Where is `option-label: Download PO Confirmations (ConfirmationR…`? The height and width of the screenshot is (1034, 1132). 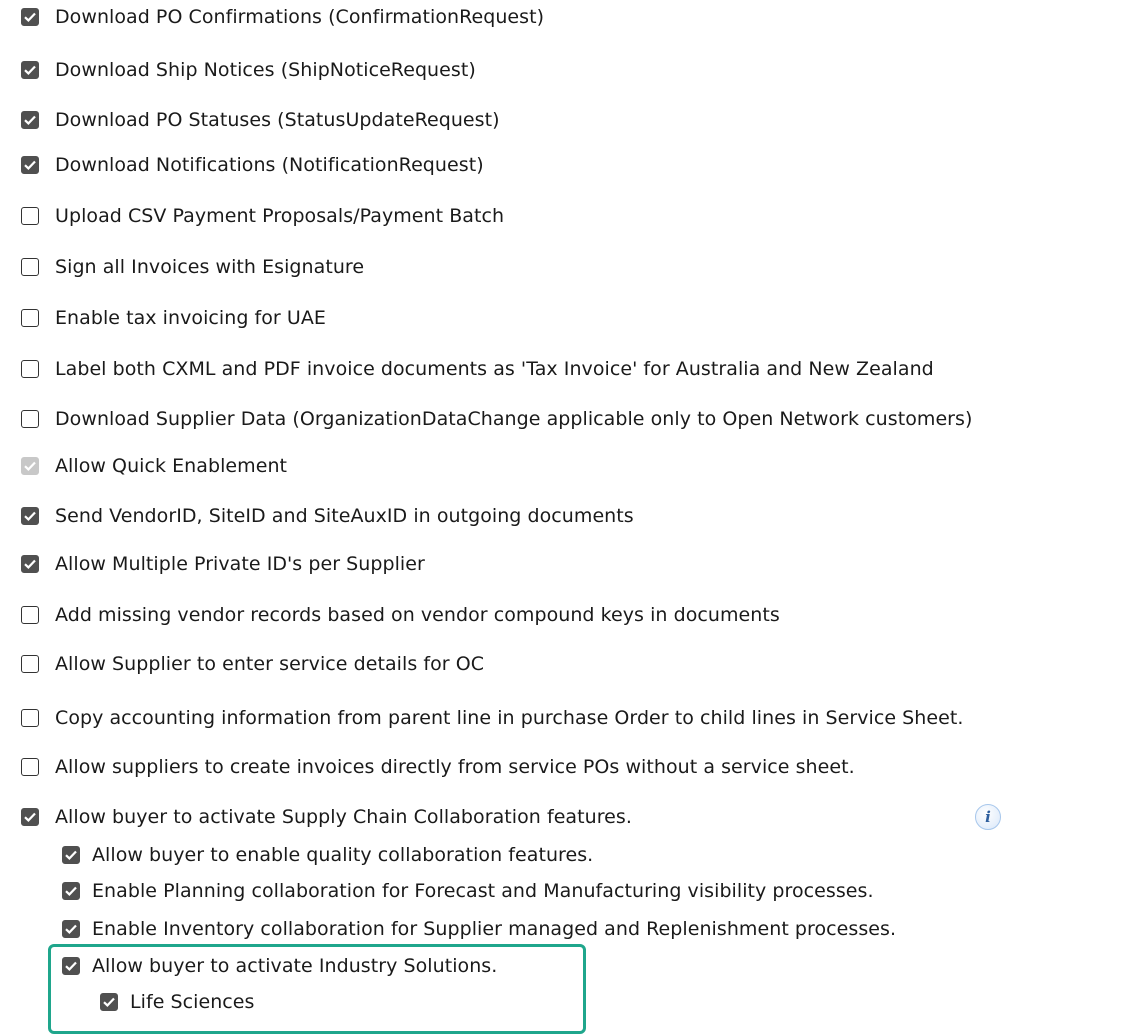
option-label: Download PO Confirmations (ConfirmationR… is located at coordinates (300, 17).